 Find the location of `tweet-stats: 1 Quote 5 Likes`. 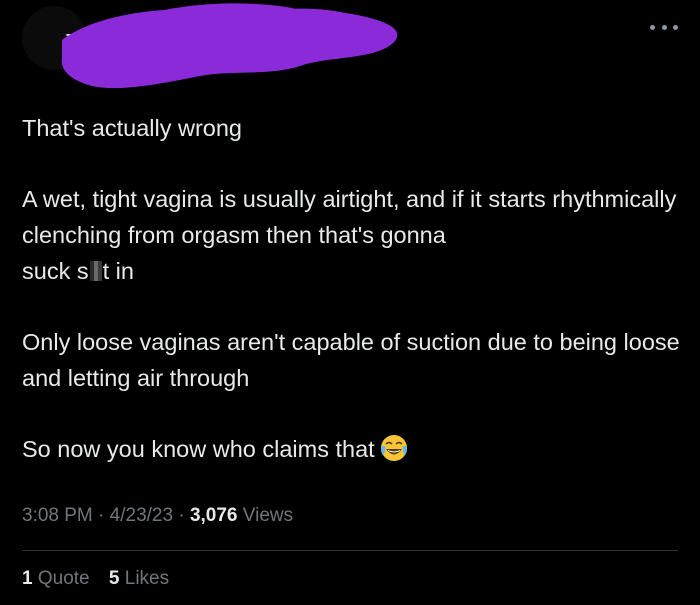

tweet-stats: 1 Quote 5 Likes is located at coordinates (102, 579).